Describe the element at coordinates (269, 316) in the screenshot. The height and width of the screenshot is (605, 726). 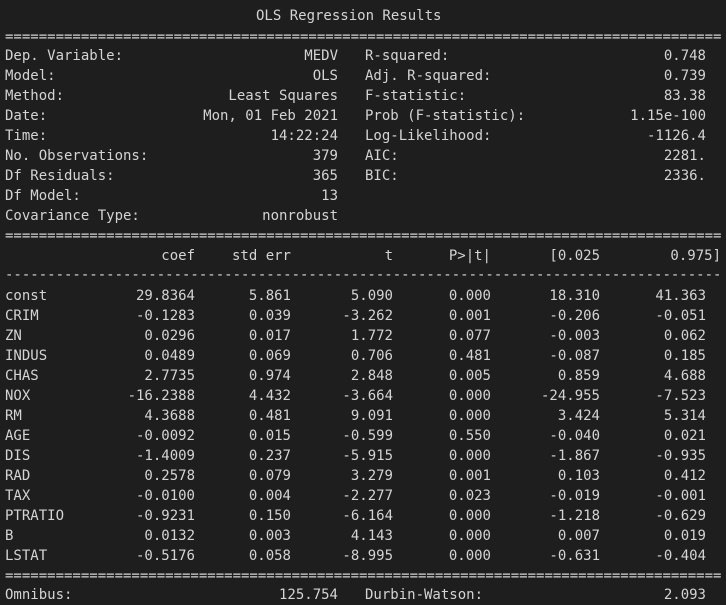
I see `std-err-value: 0.039` at that location.